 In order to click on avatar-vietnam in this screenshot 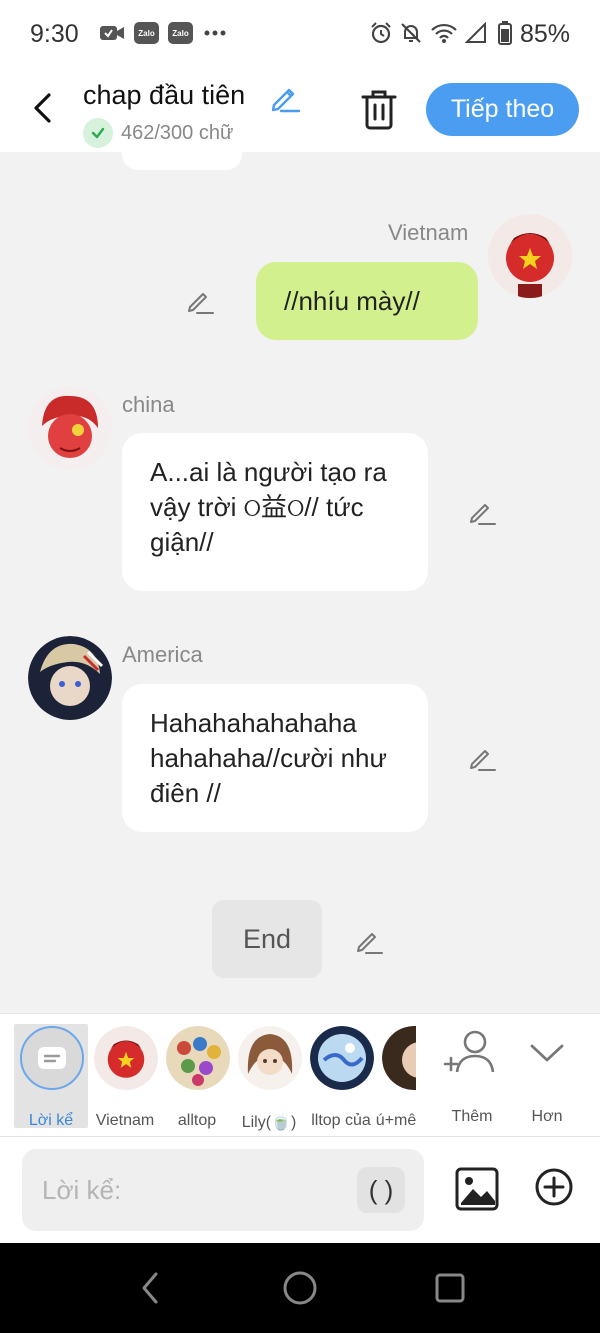, I will do `click(530, 256)`.